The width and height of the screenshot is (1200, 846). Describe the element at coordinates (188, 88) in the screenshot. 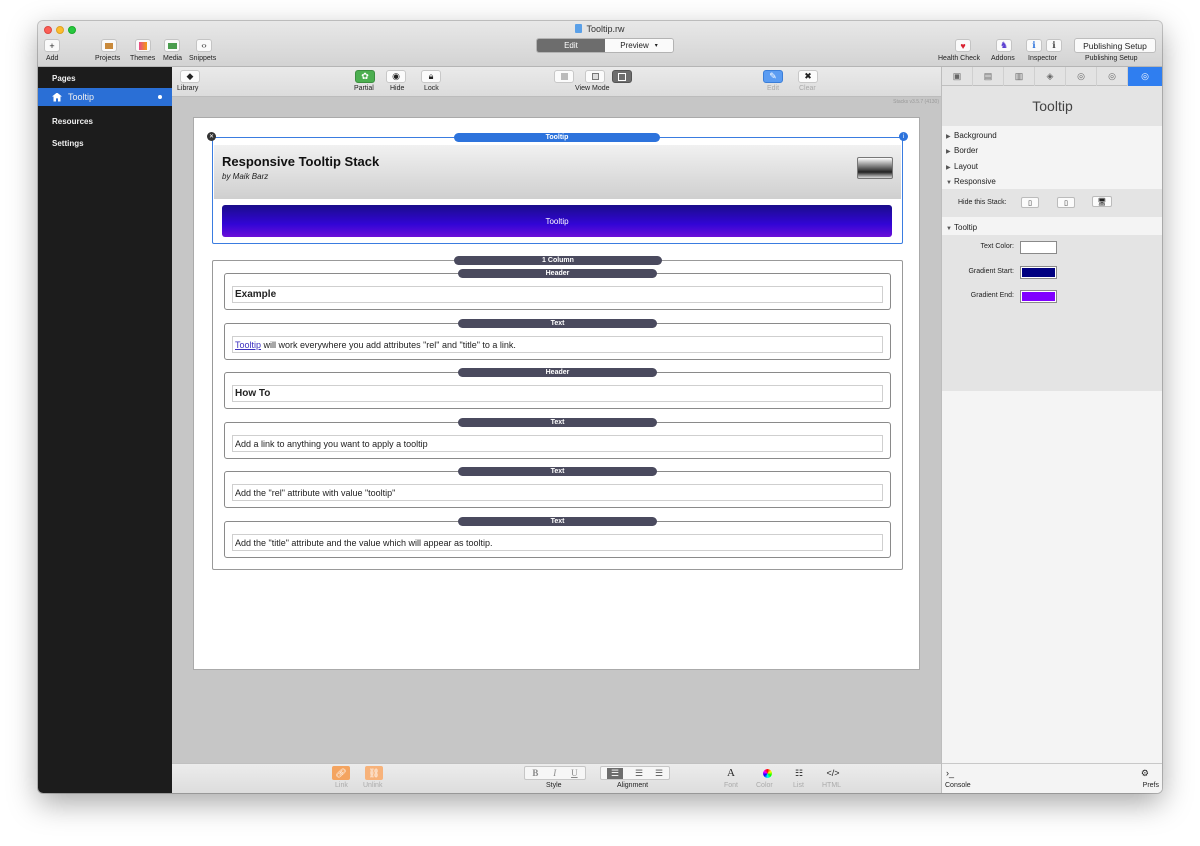

I see `library-label: Library` at that location.